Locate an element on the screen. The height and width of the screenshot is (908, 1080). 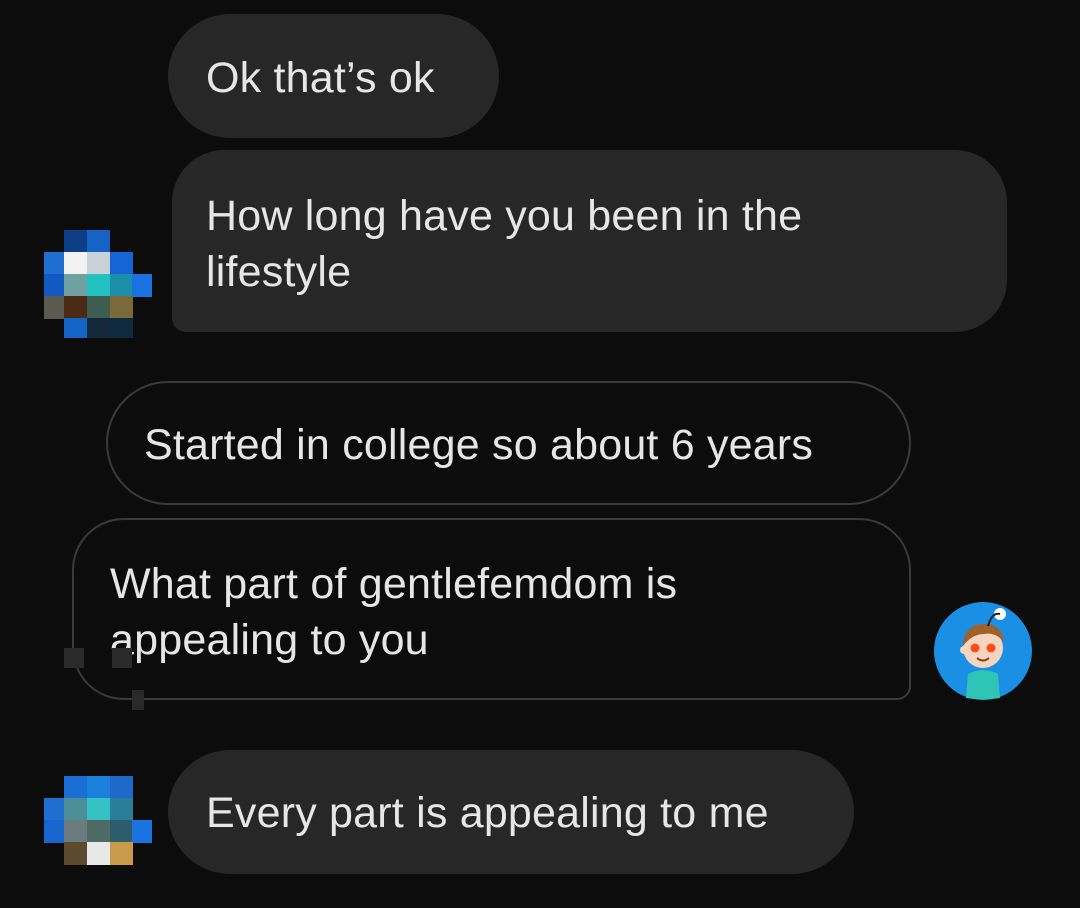
message-text-line: appealing to you is located at coordinates (269, 640).